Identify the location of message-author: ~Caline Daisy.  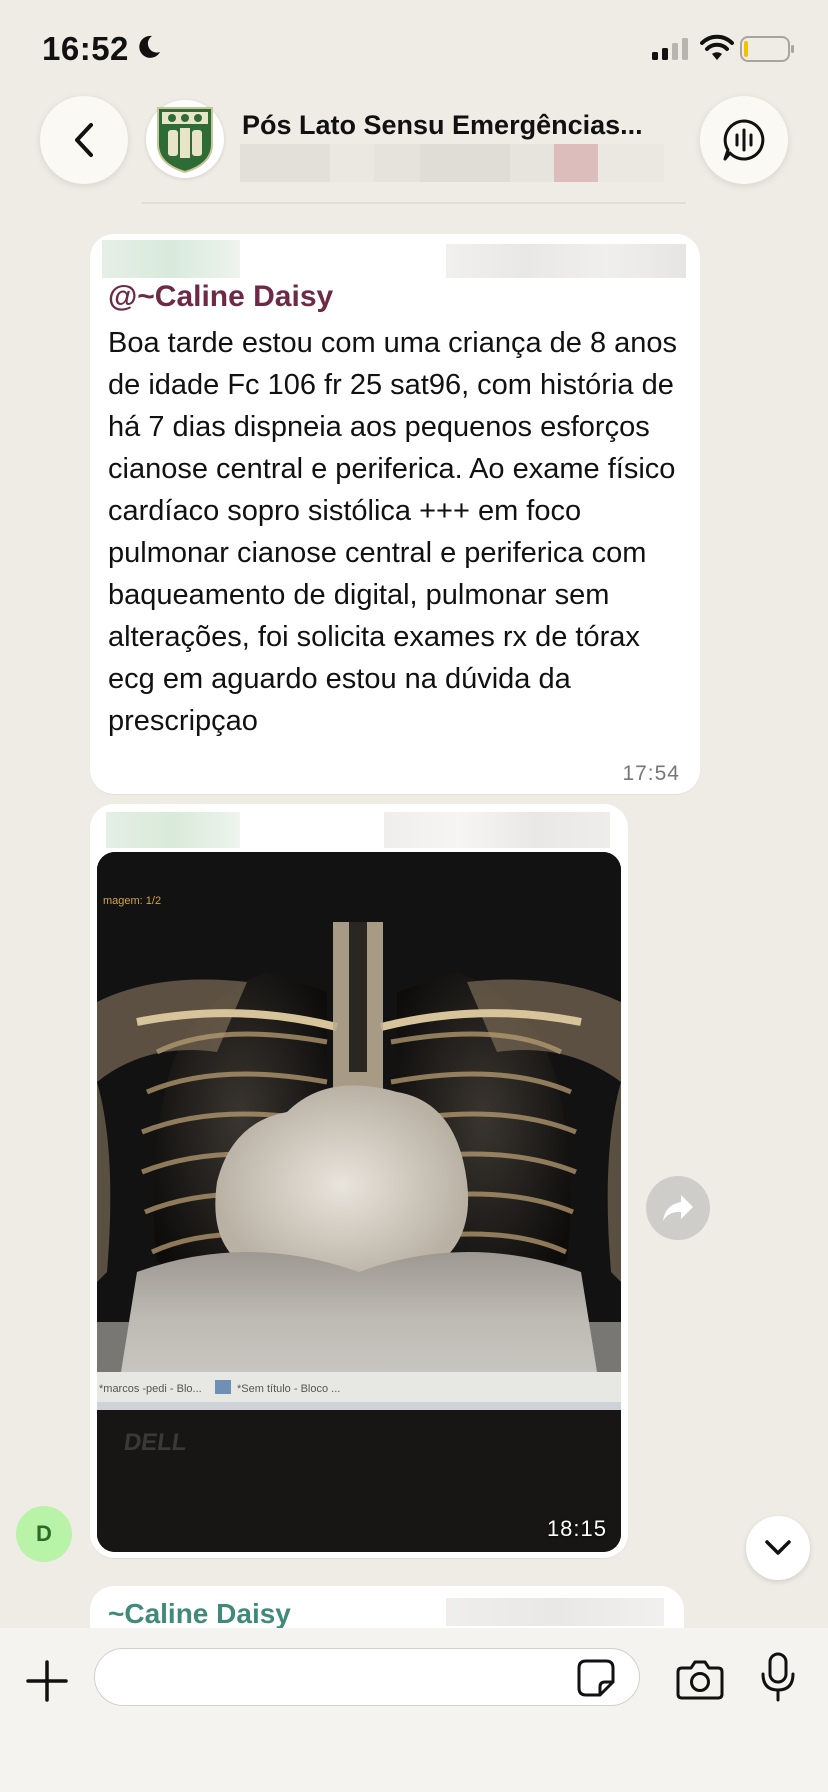
(199, 1614).